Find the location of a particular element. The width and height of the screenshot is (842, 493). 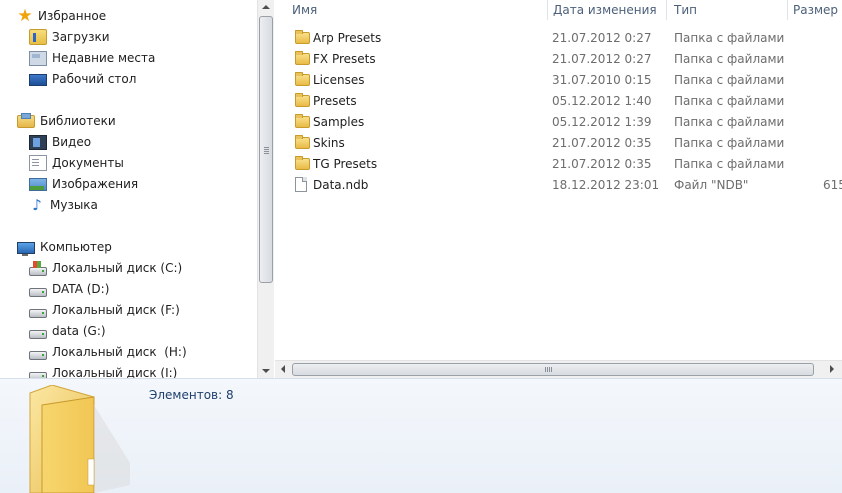

file-name: Data.ndb is located at coordinates (341, 185).